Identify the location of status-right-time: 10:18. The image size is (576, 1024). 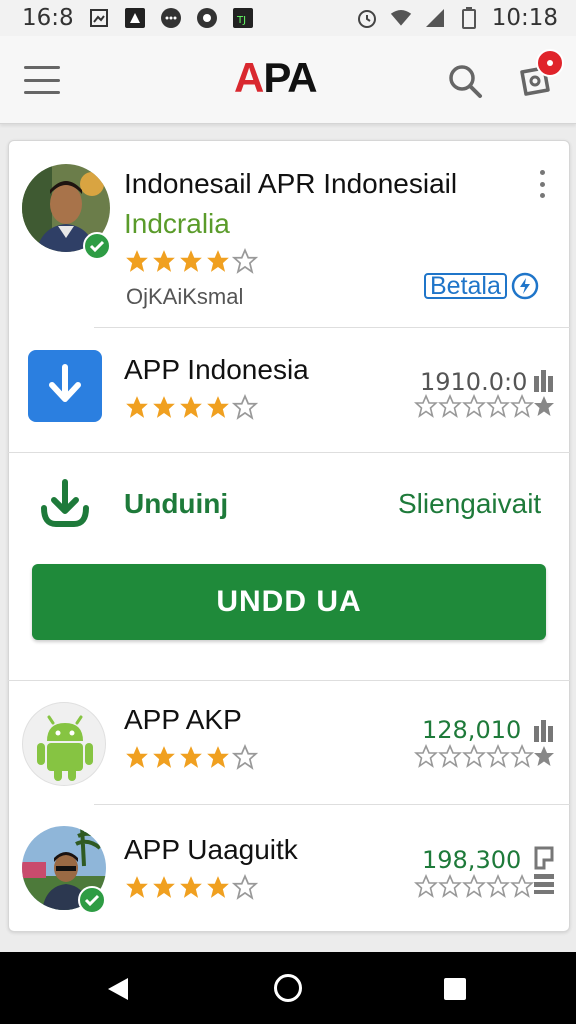
(524, 18).